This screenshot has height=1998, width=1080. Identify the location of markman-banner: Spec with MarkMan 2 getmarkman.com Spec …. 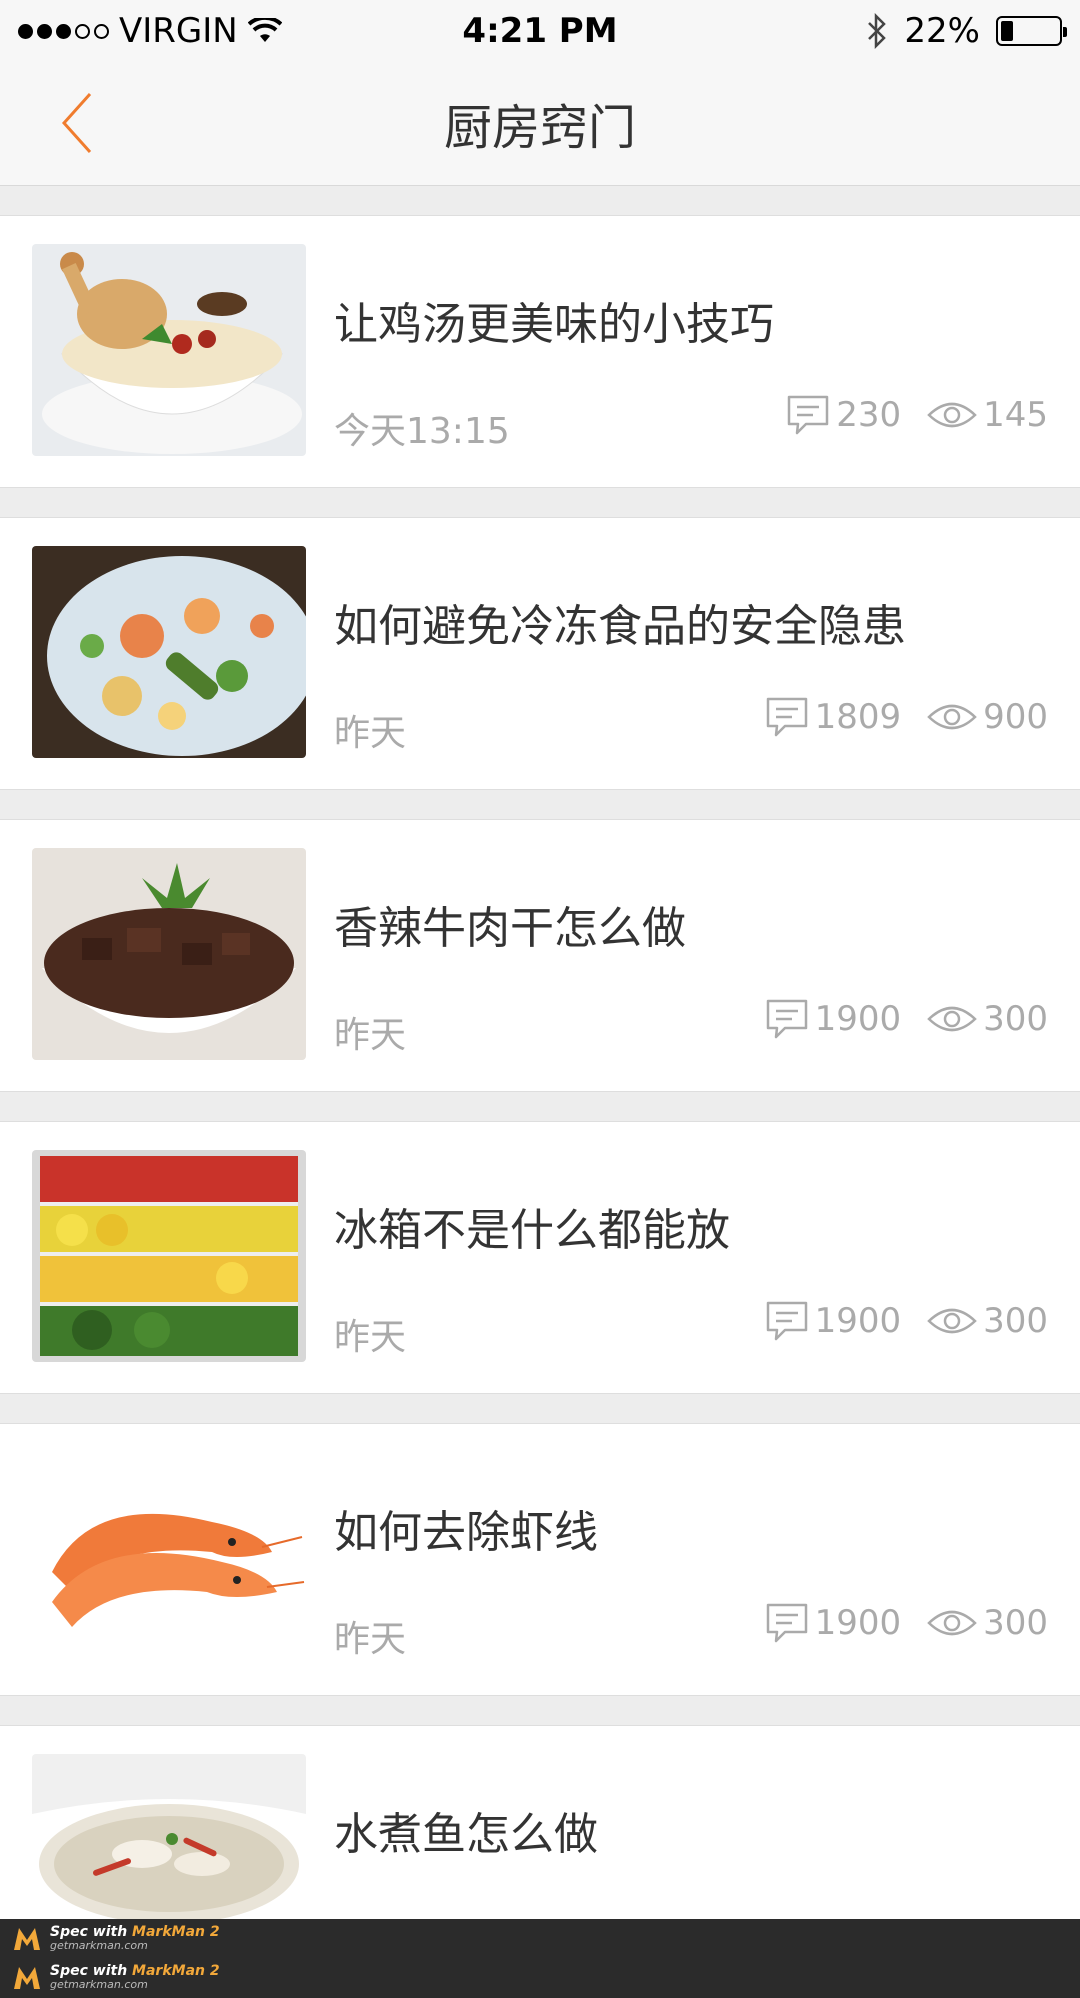
(540, 1958).